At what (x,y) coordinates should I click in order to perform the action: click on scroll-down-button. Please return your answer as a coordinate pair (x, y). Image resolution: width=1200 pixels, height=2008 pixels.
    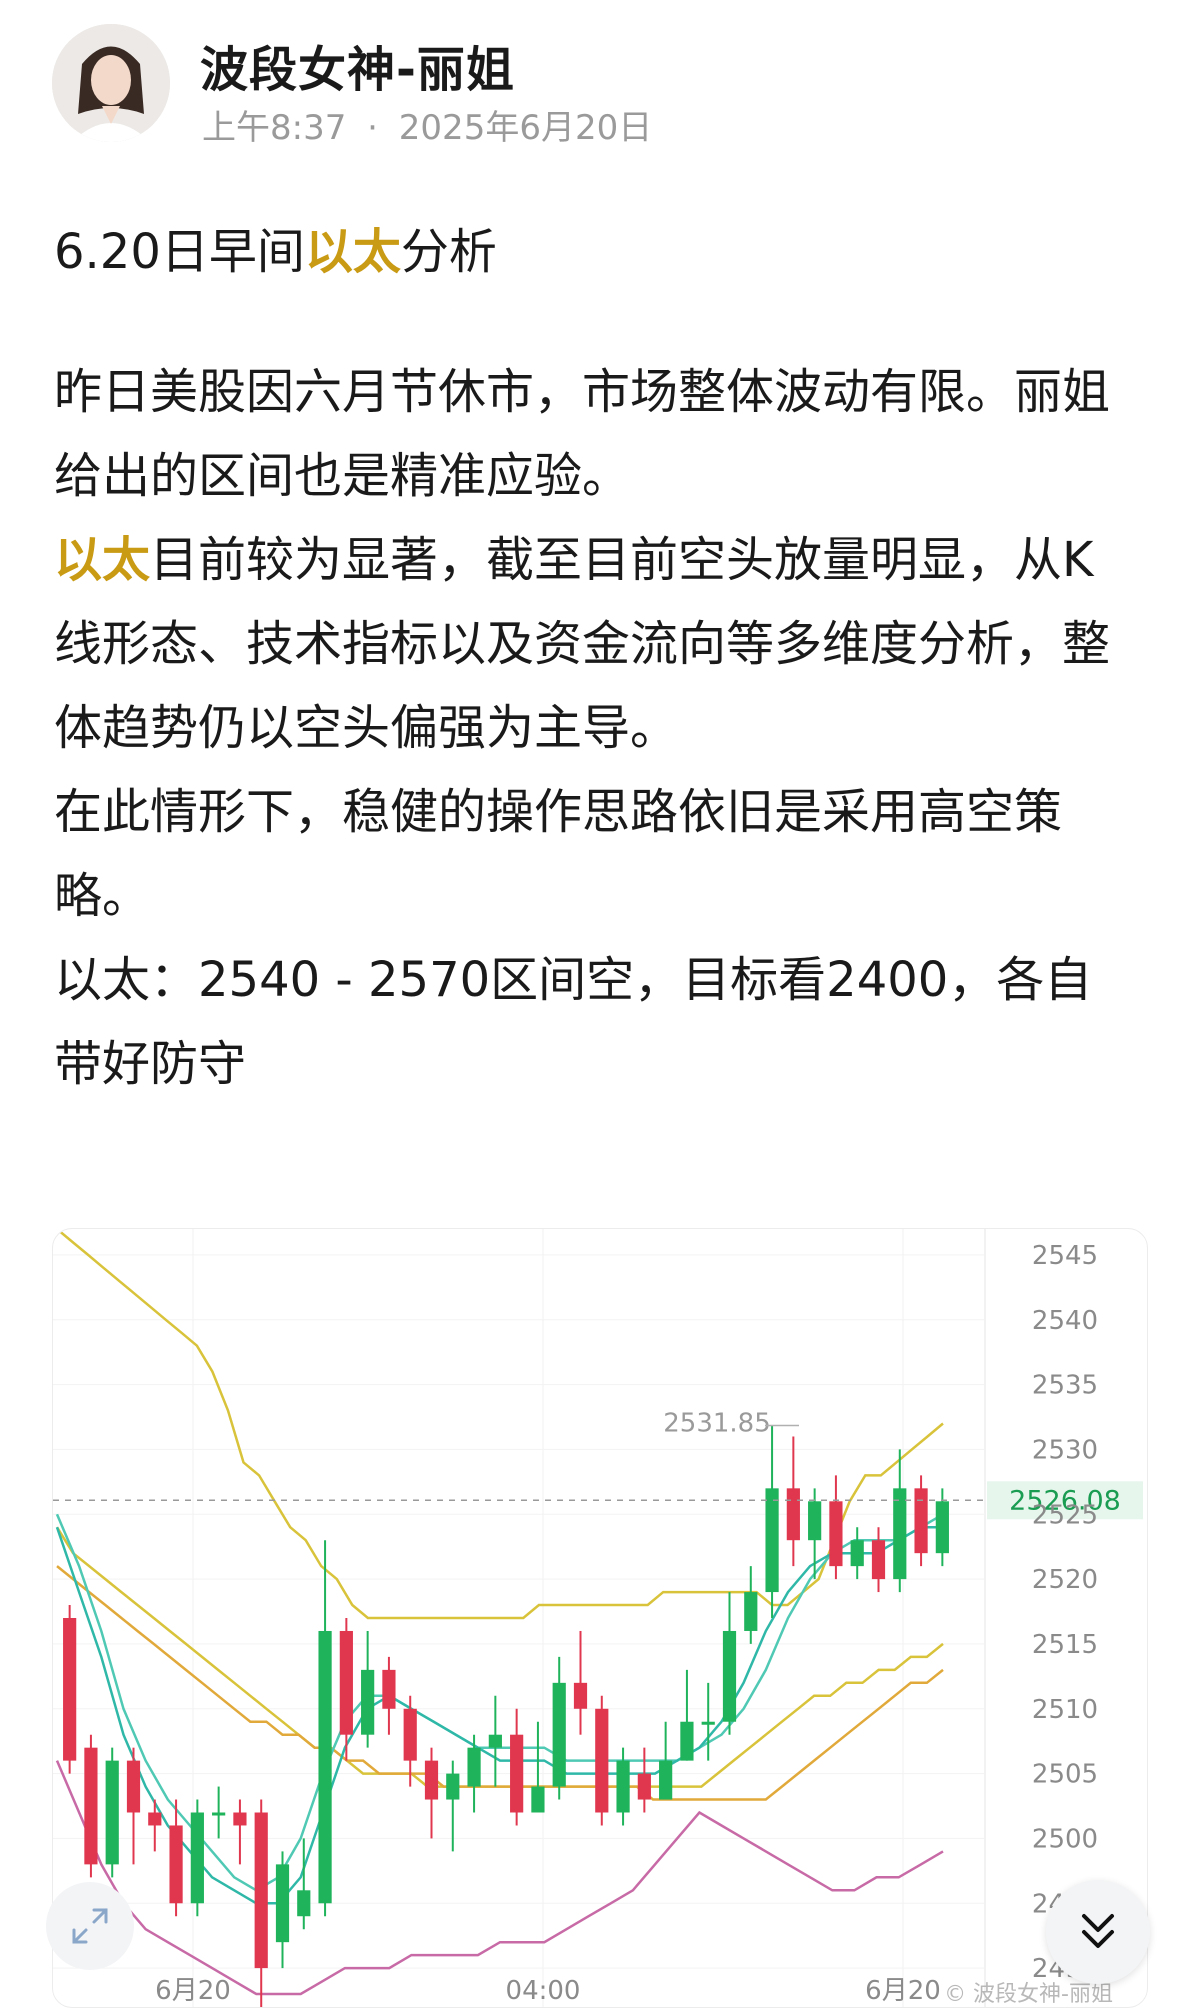
    Looking at the image, I should click on (1098, 1932).